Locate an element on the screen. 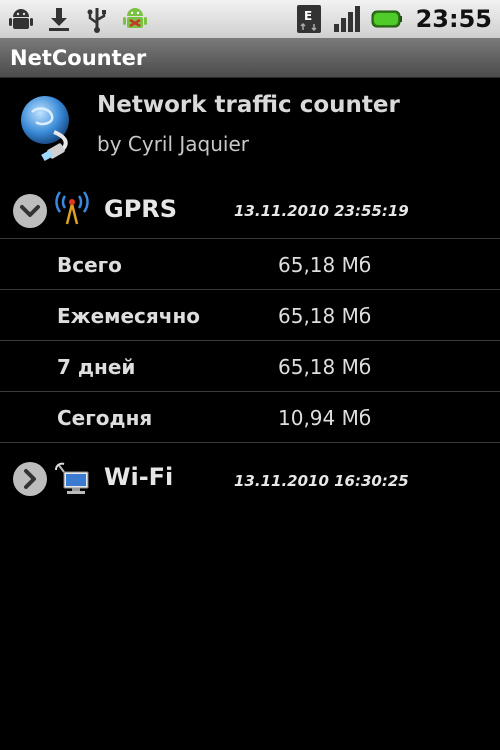 This screenshot has width=500, height=750. edge-data-icon: E is located at coordinates (309, 19).